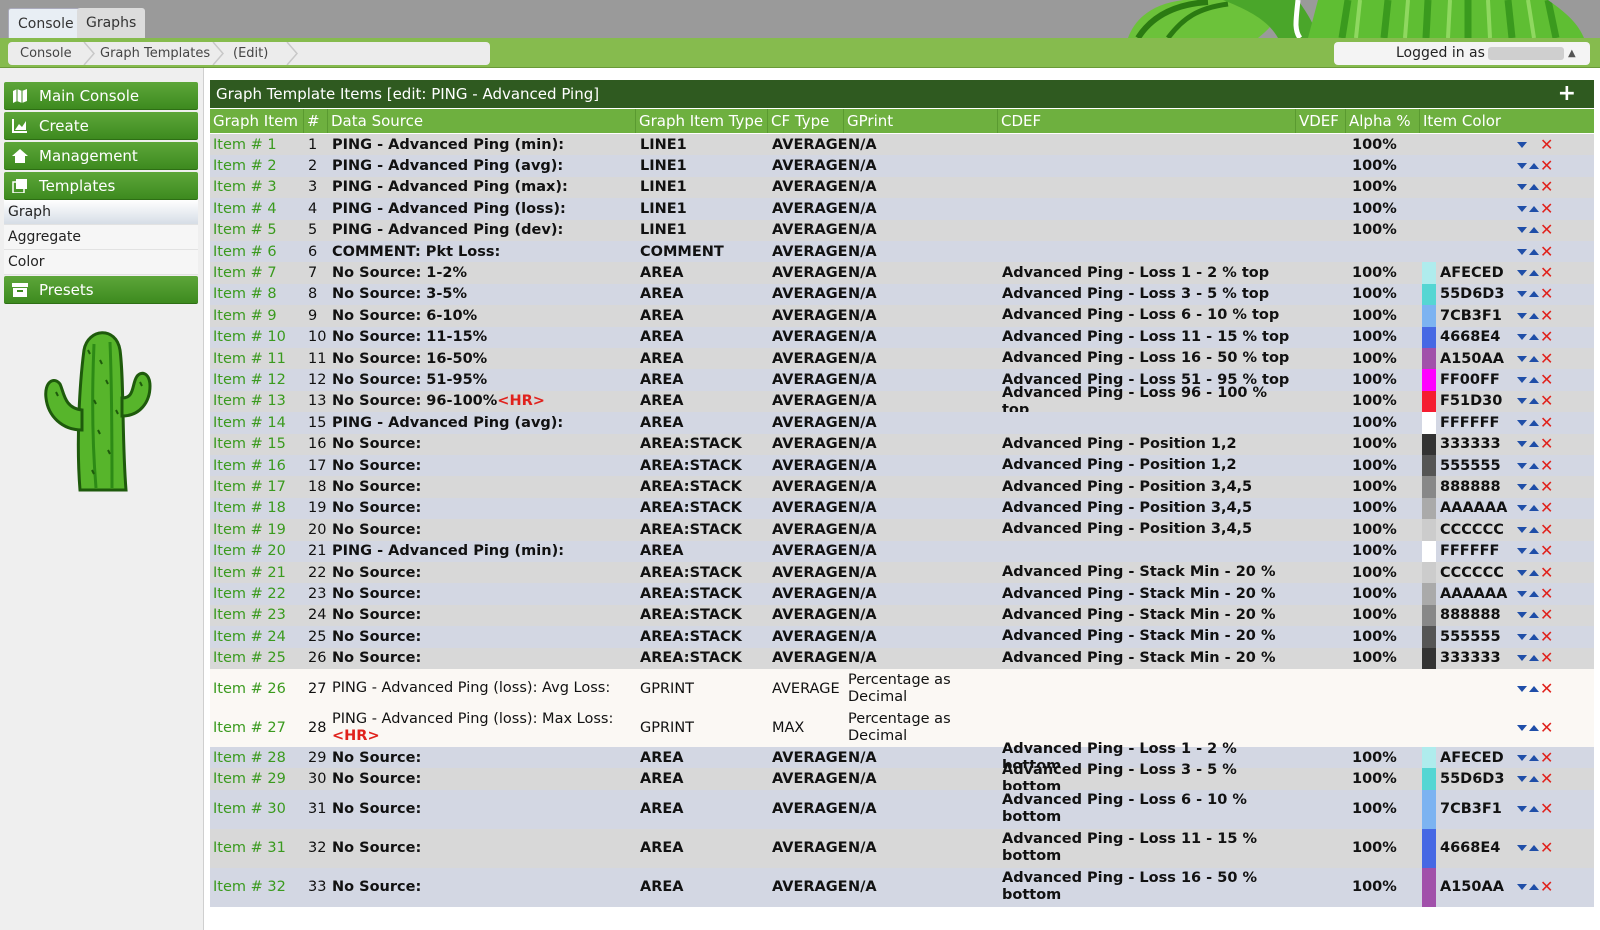 This screenshot has width=1600, height=930. I want to click on graph-item-link: Item # 5, so click(258, 230).